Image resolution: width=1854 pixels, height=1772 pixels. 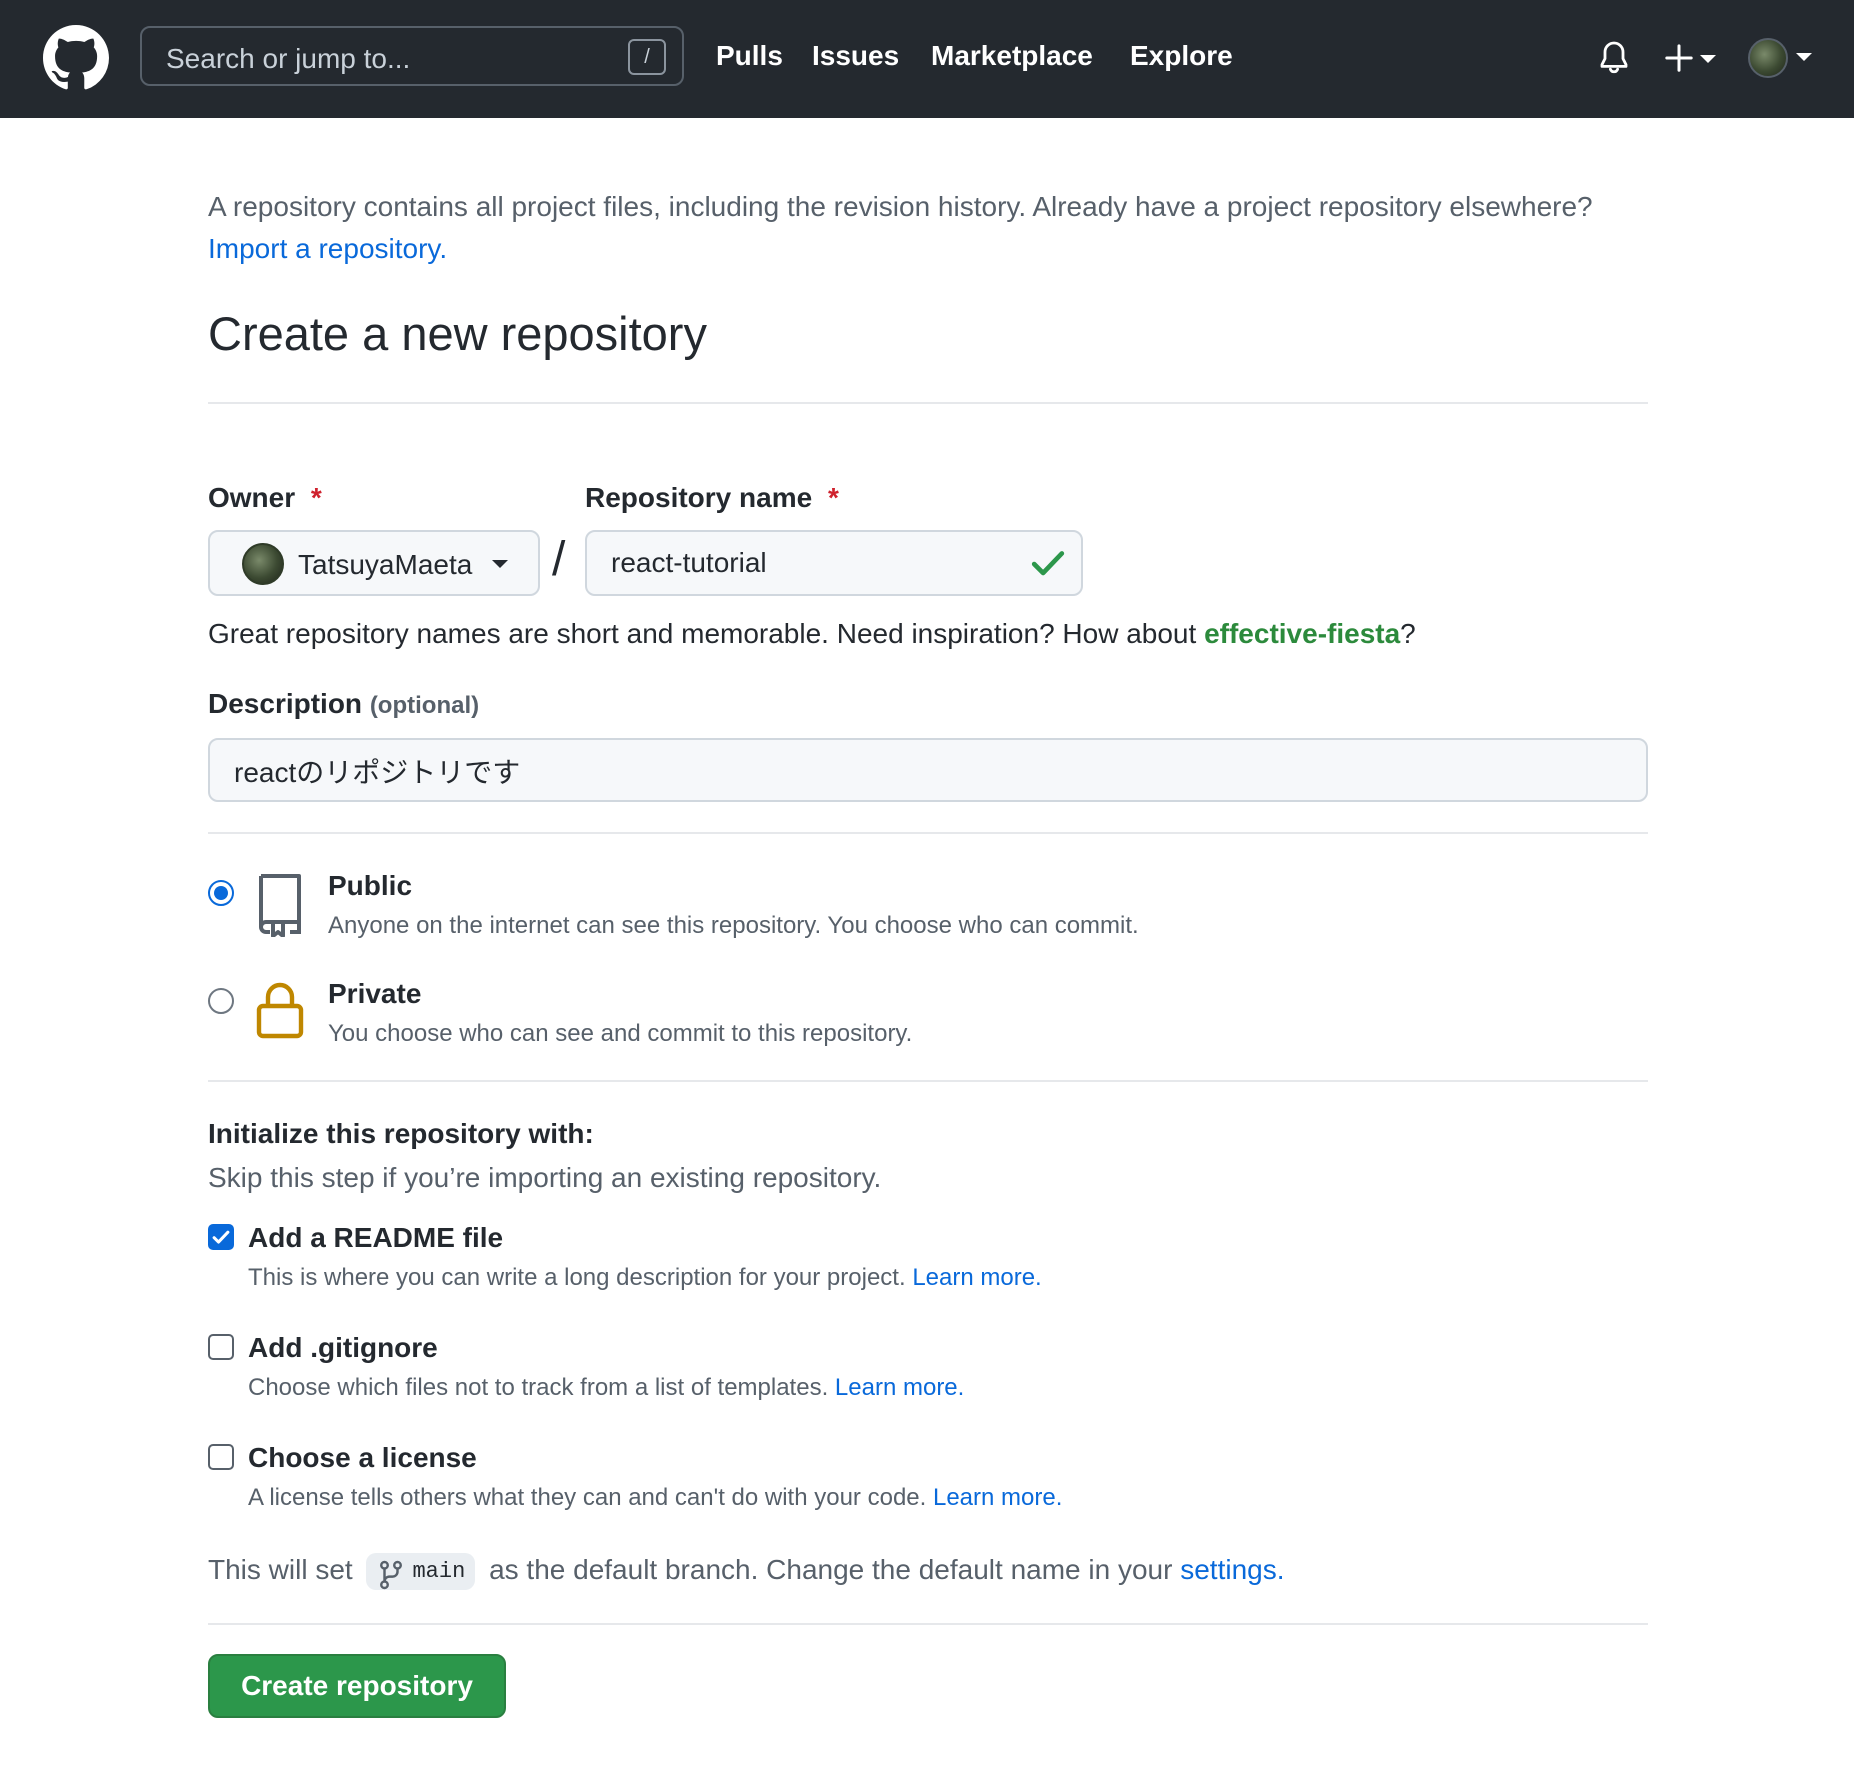 I want to click on plus-icon, so click(x=1679, y=58).